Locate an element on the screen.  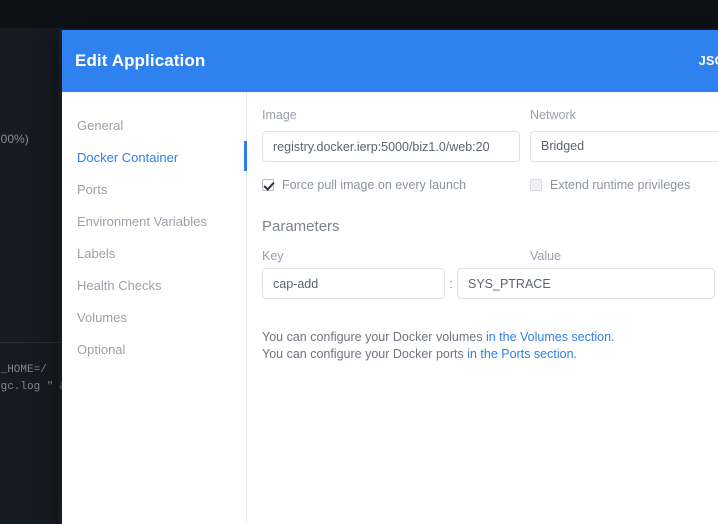
extend-privileges-label: Extend runtime privileges is located at coordinates (620, 185).